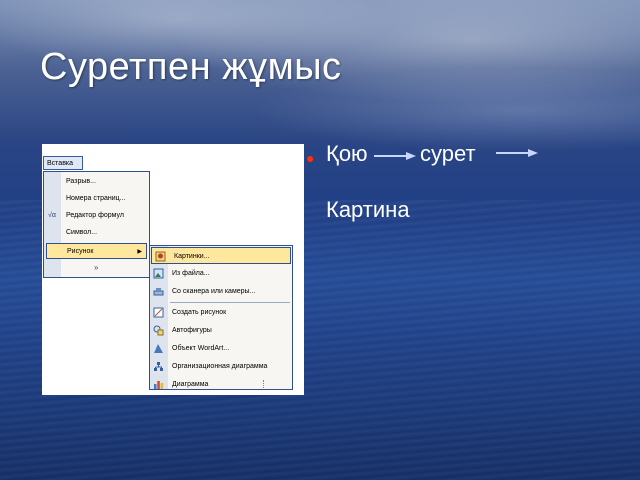  What do you see at coordinates (448, 153) in the screenshot?
I see `bullet-word-picture: сурет` at bounding box center [448, 153].